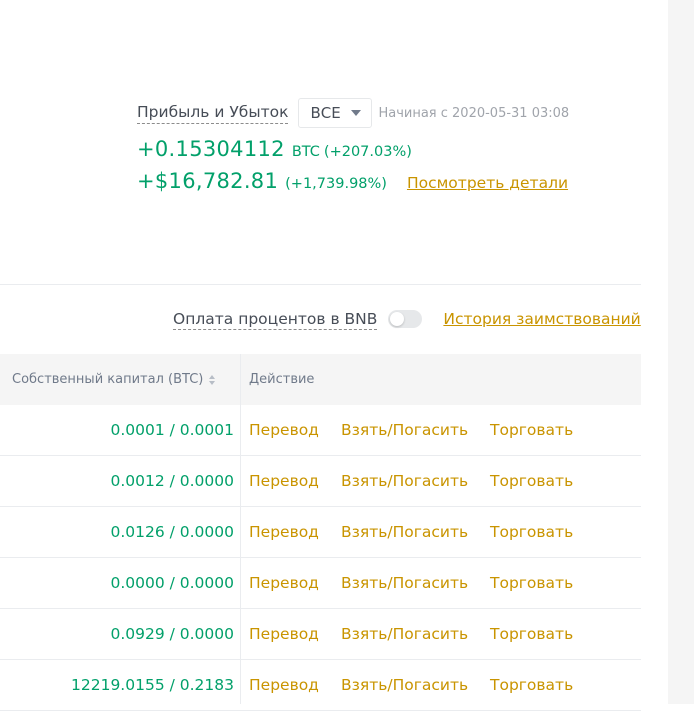 The height and width of the screenshot is (711, 694). What do you see at coordinates (305, 152) in the screenshot?
I see `pnl-btc-unit: BTC` at bounding box center [305, 152].